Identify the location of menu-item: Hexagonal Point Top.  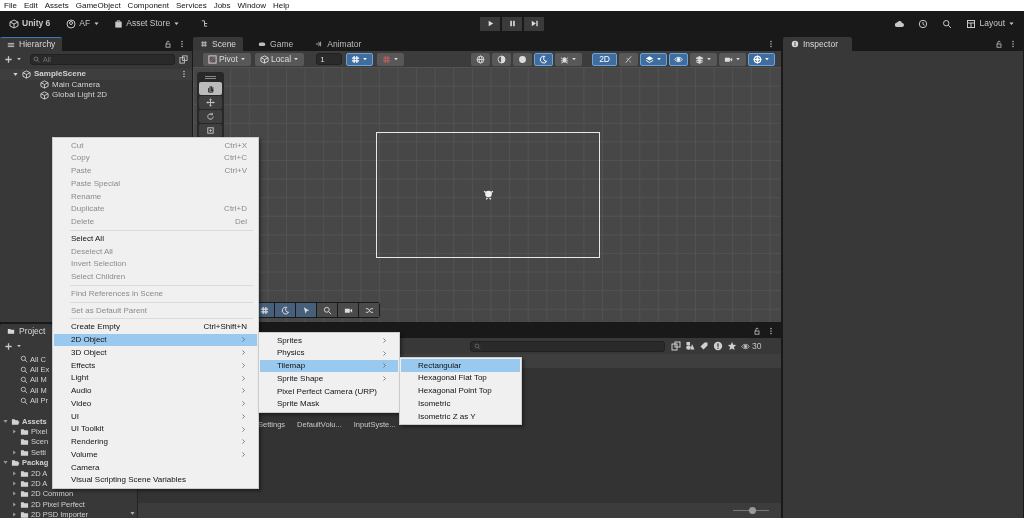
(460, 391).